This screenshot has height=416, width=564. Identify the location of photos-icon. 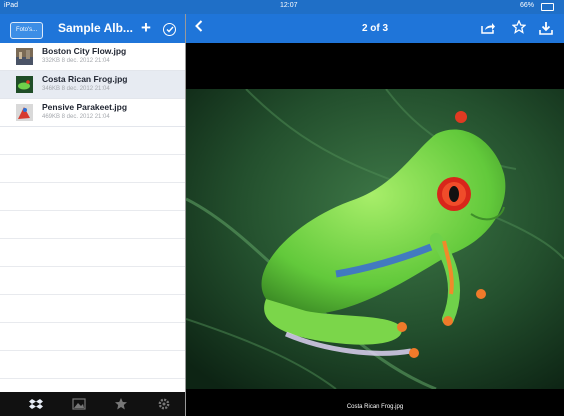
(79, 404).